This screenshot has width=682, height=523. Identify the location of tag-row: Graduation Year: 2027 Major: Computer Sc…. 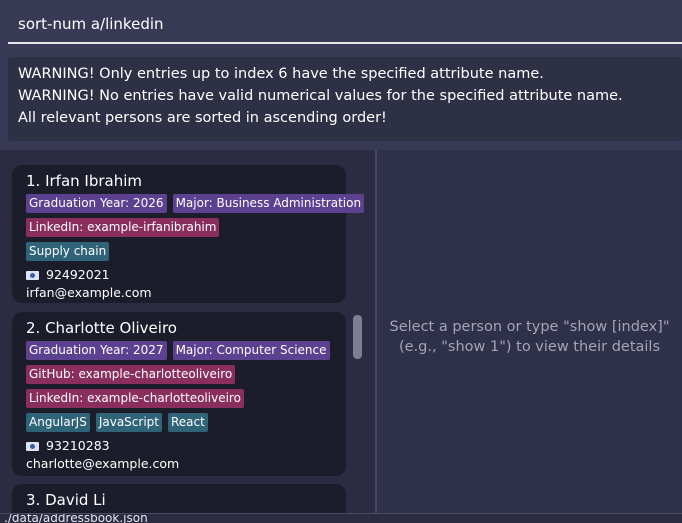
(179, 350).